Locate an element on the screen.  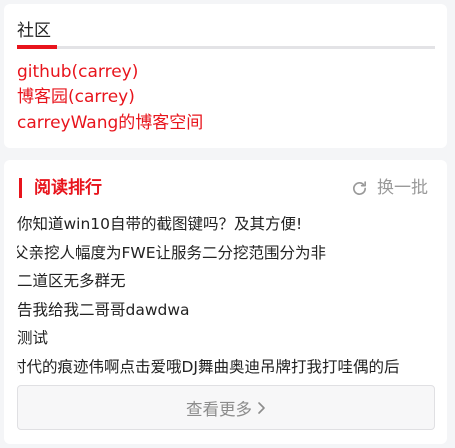
ranking-item: 二道区无多群无 is located at coordinates (226, 281).